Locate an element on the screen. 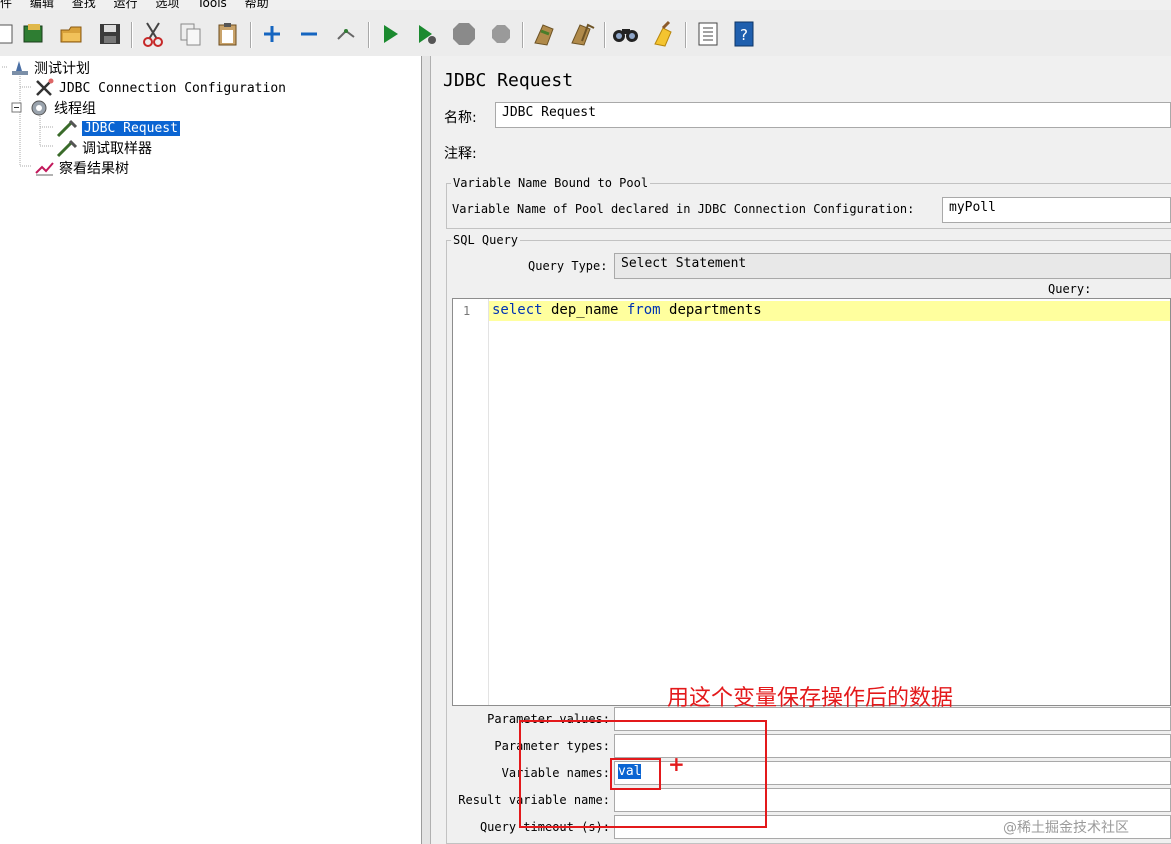  search-icon is located at coordinates (626, 34).